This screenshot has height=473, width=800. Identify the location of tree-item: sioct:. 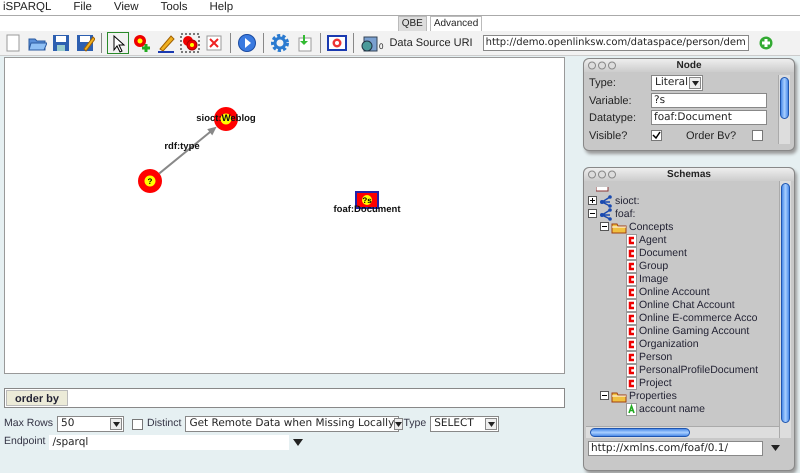
(627, 202).